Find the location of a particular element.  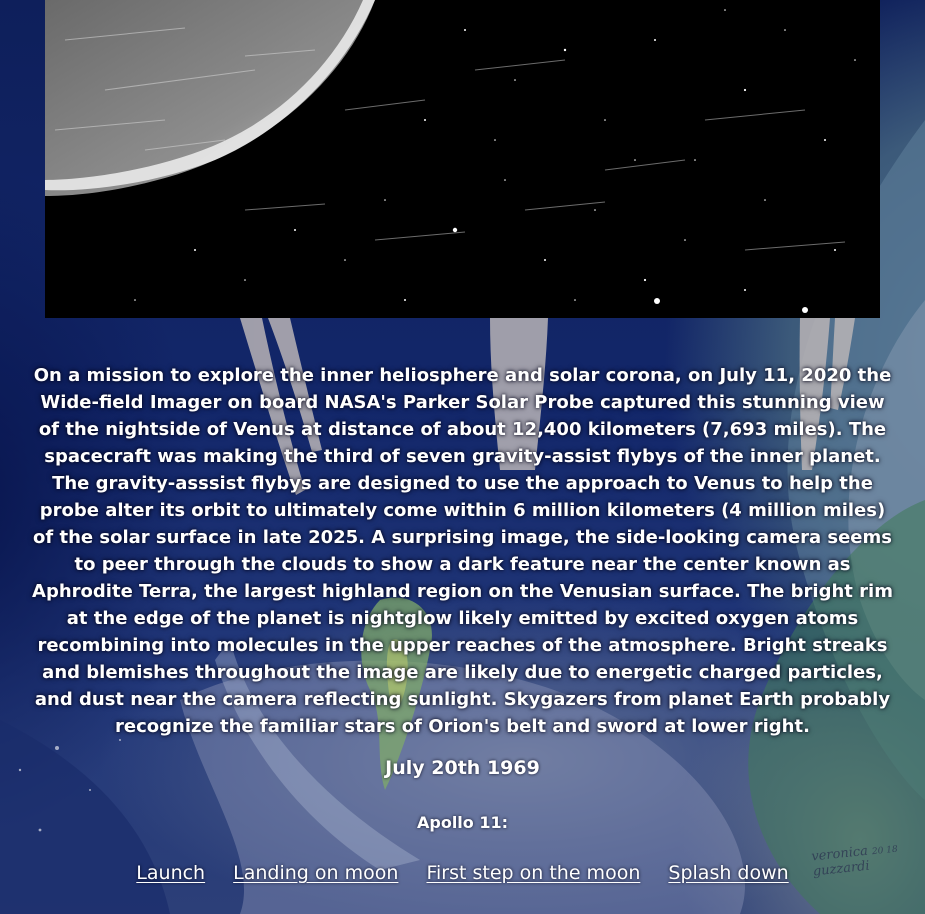

link-landing-on-moon: Landing on moon is located at coordinates (315, 873).